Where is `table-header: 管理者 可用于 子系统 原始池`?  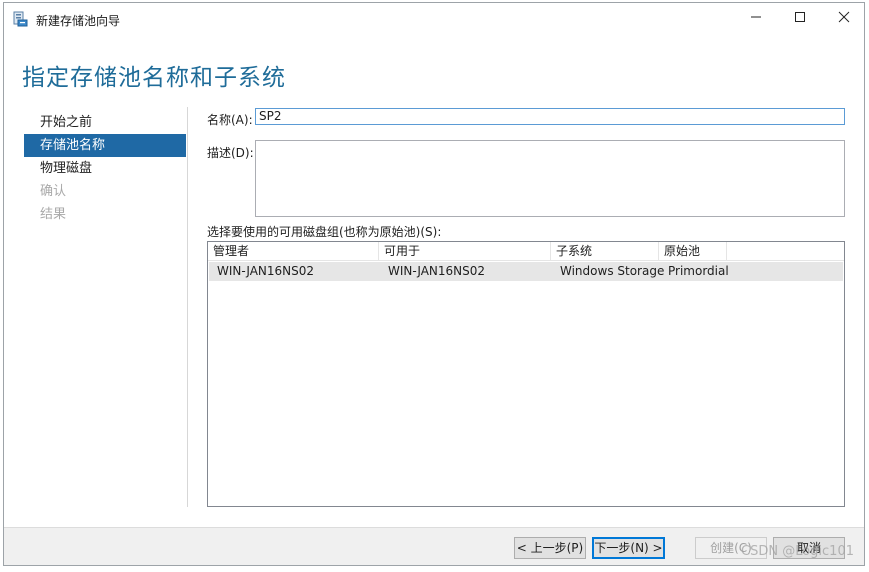 table-header: 管理者 可用于 子系统 原始池 is located at coordinates (526, 251).